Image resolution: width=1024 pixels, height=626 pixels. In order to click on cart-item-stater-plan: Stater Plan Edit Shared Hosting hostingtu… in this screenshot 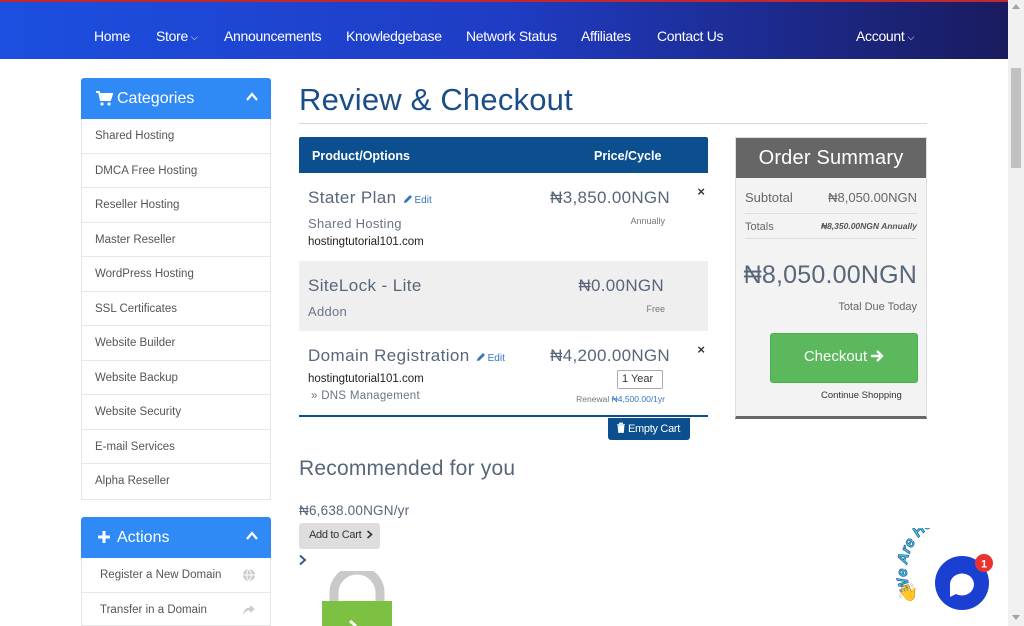, I will do `click(503, 217)`.